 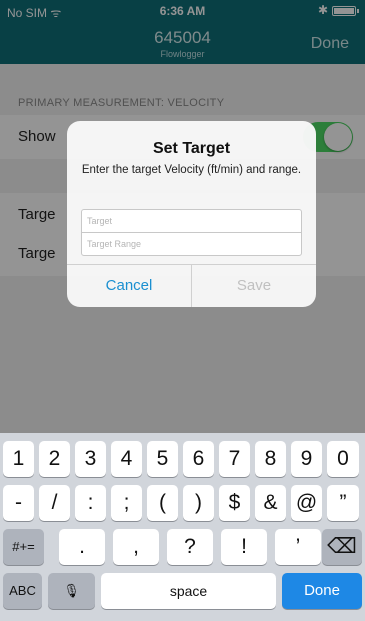 I want to click on microphone-icon: 🎙, so click(x=71, y=591).